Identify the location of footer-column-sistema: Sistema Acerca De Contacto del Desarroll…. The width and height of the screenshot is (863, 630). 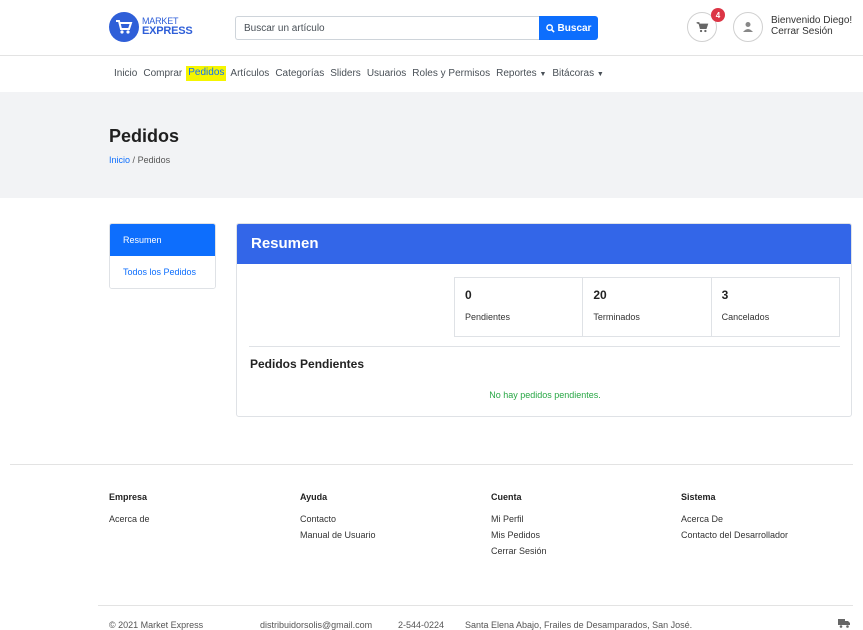
(734, 519).